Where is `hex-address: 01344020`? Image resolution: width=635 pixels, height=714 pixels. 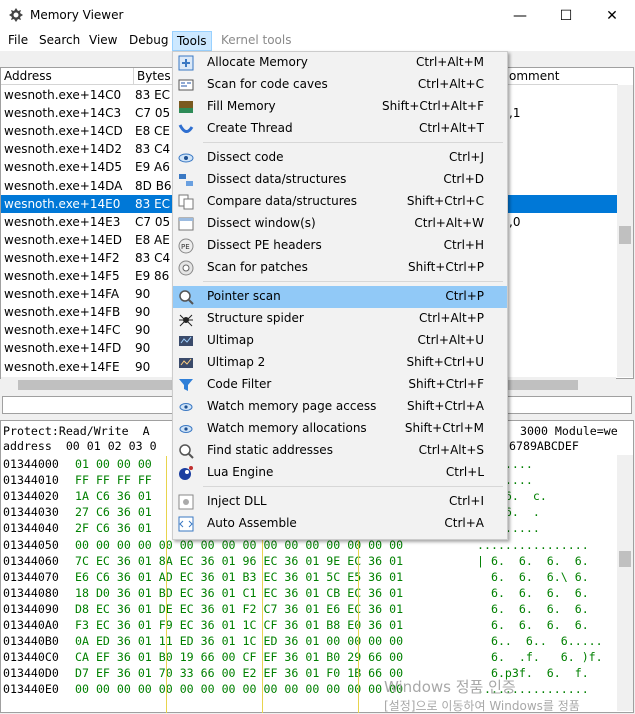 hex-address: 01344020 is located at coordinates (31, 496).